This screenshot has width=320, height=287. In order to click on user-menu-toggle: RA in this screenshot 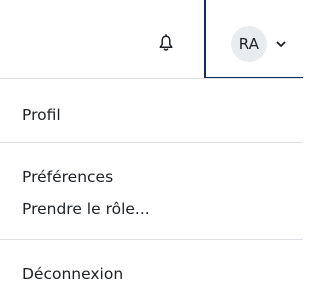, I will do `click(253, 39)`.